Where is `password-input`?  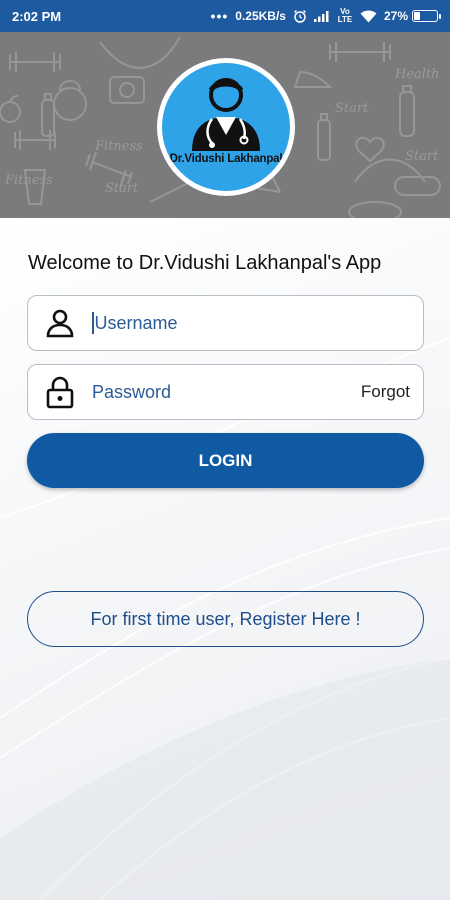
password-input is located at coordinates (226, 392).